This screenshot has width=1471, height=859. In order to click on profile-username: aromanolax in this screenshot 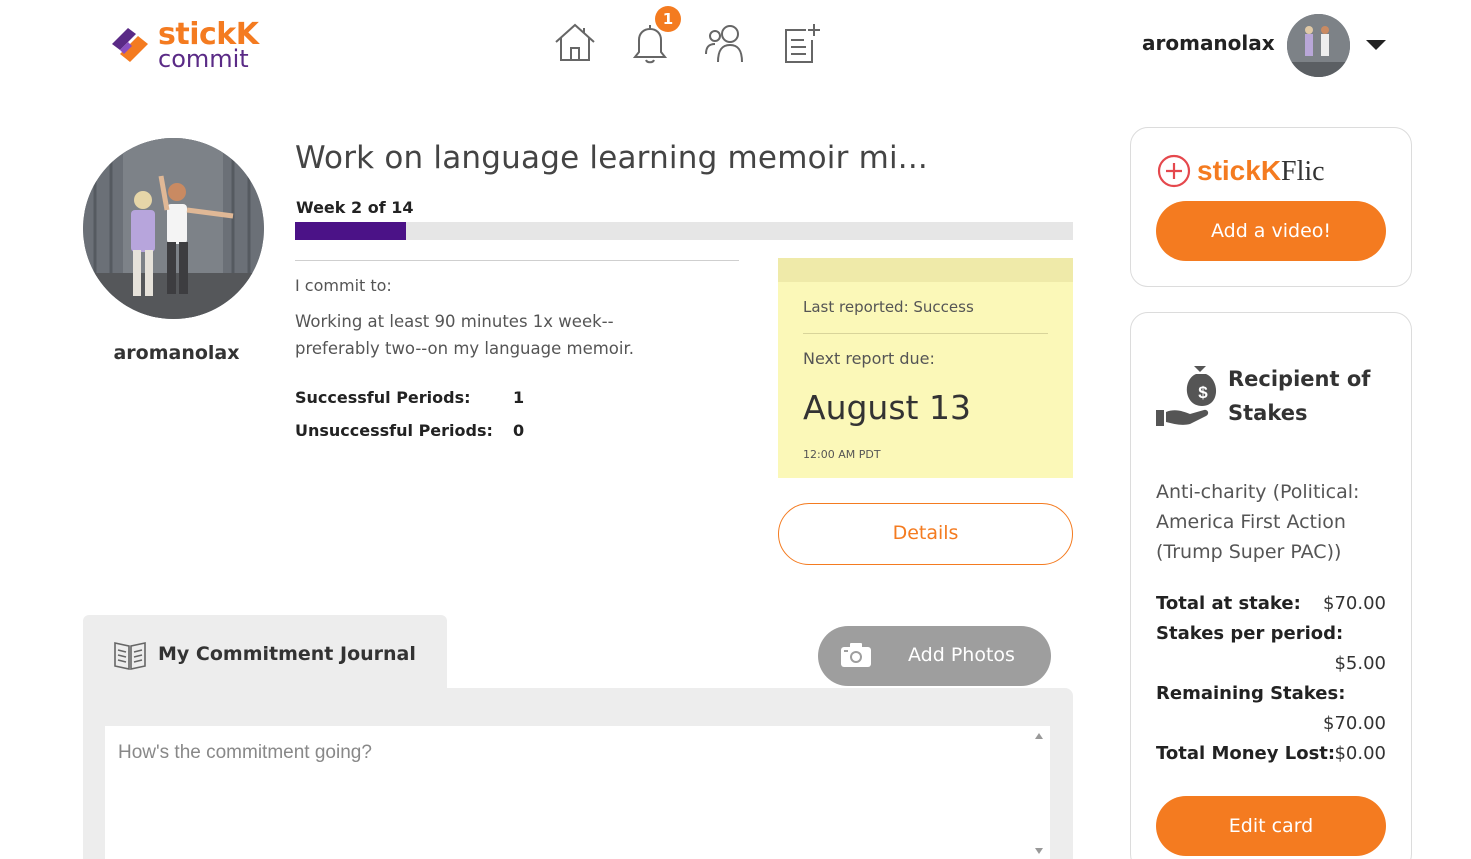, I will do `click(176, 353)`.